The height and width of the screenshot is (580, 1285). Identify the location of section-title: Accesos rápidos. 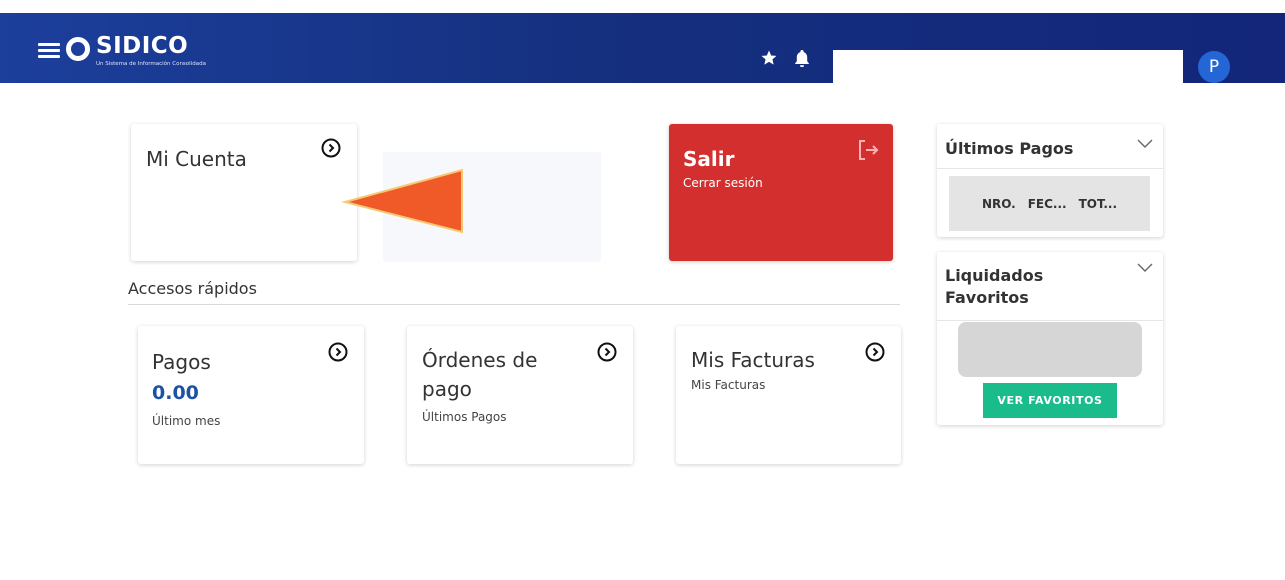
(192, 288).